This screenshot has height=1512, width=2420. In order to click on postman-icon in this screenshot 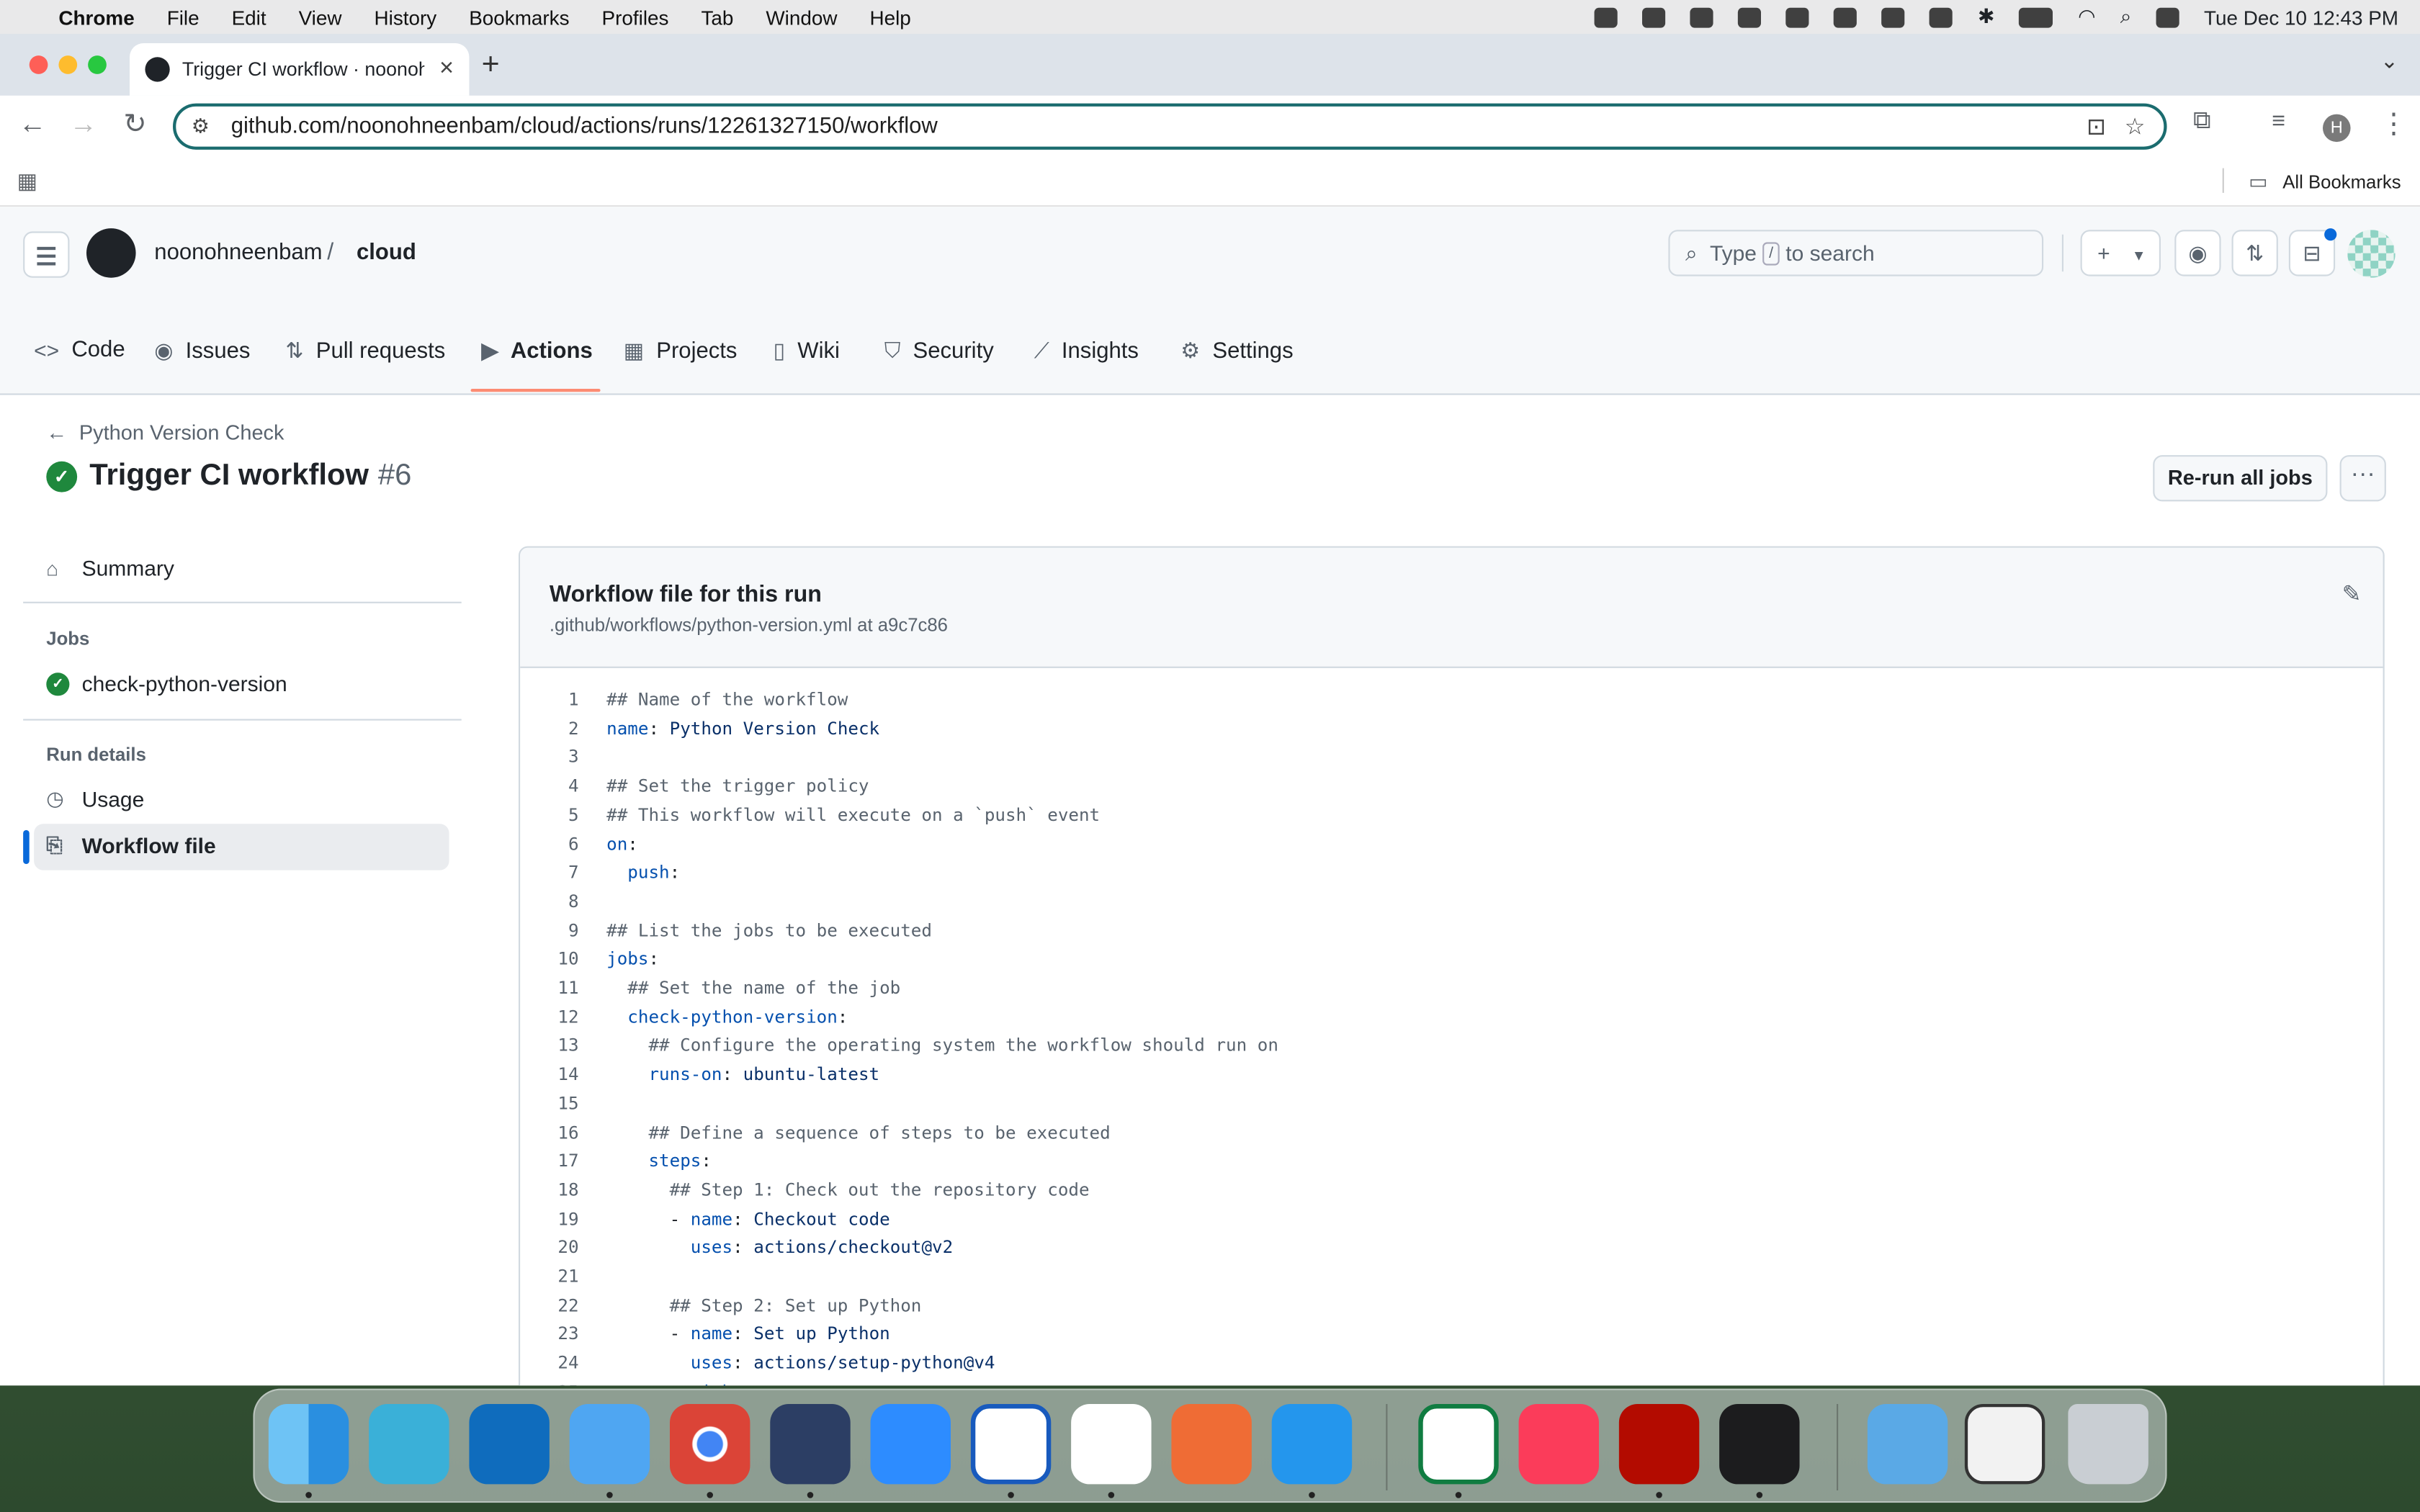, I will do `click(1211, 1444)`.